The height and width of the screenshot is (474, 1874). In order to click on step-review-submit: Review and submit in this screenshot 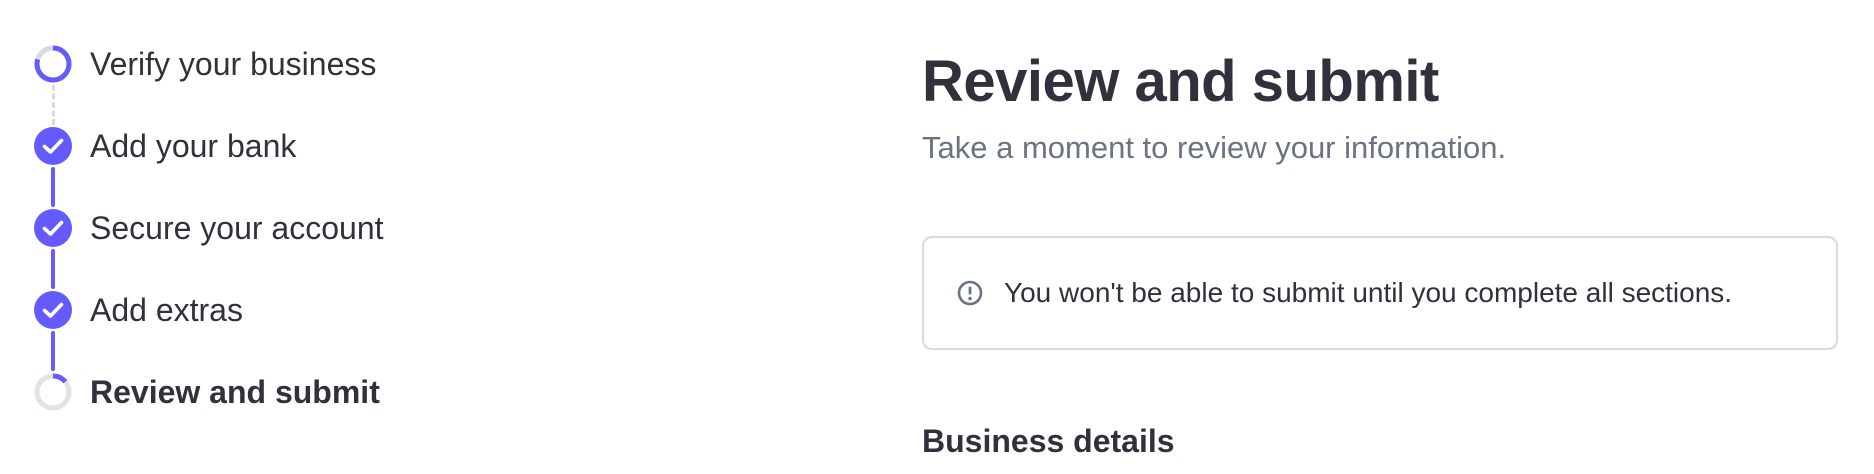, I will do `click(206, 392)`.